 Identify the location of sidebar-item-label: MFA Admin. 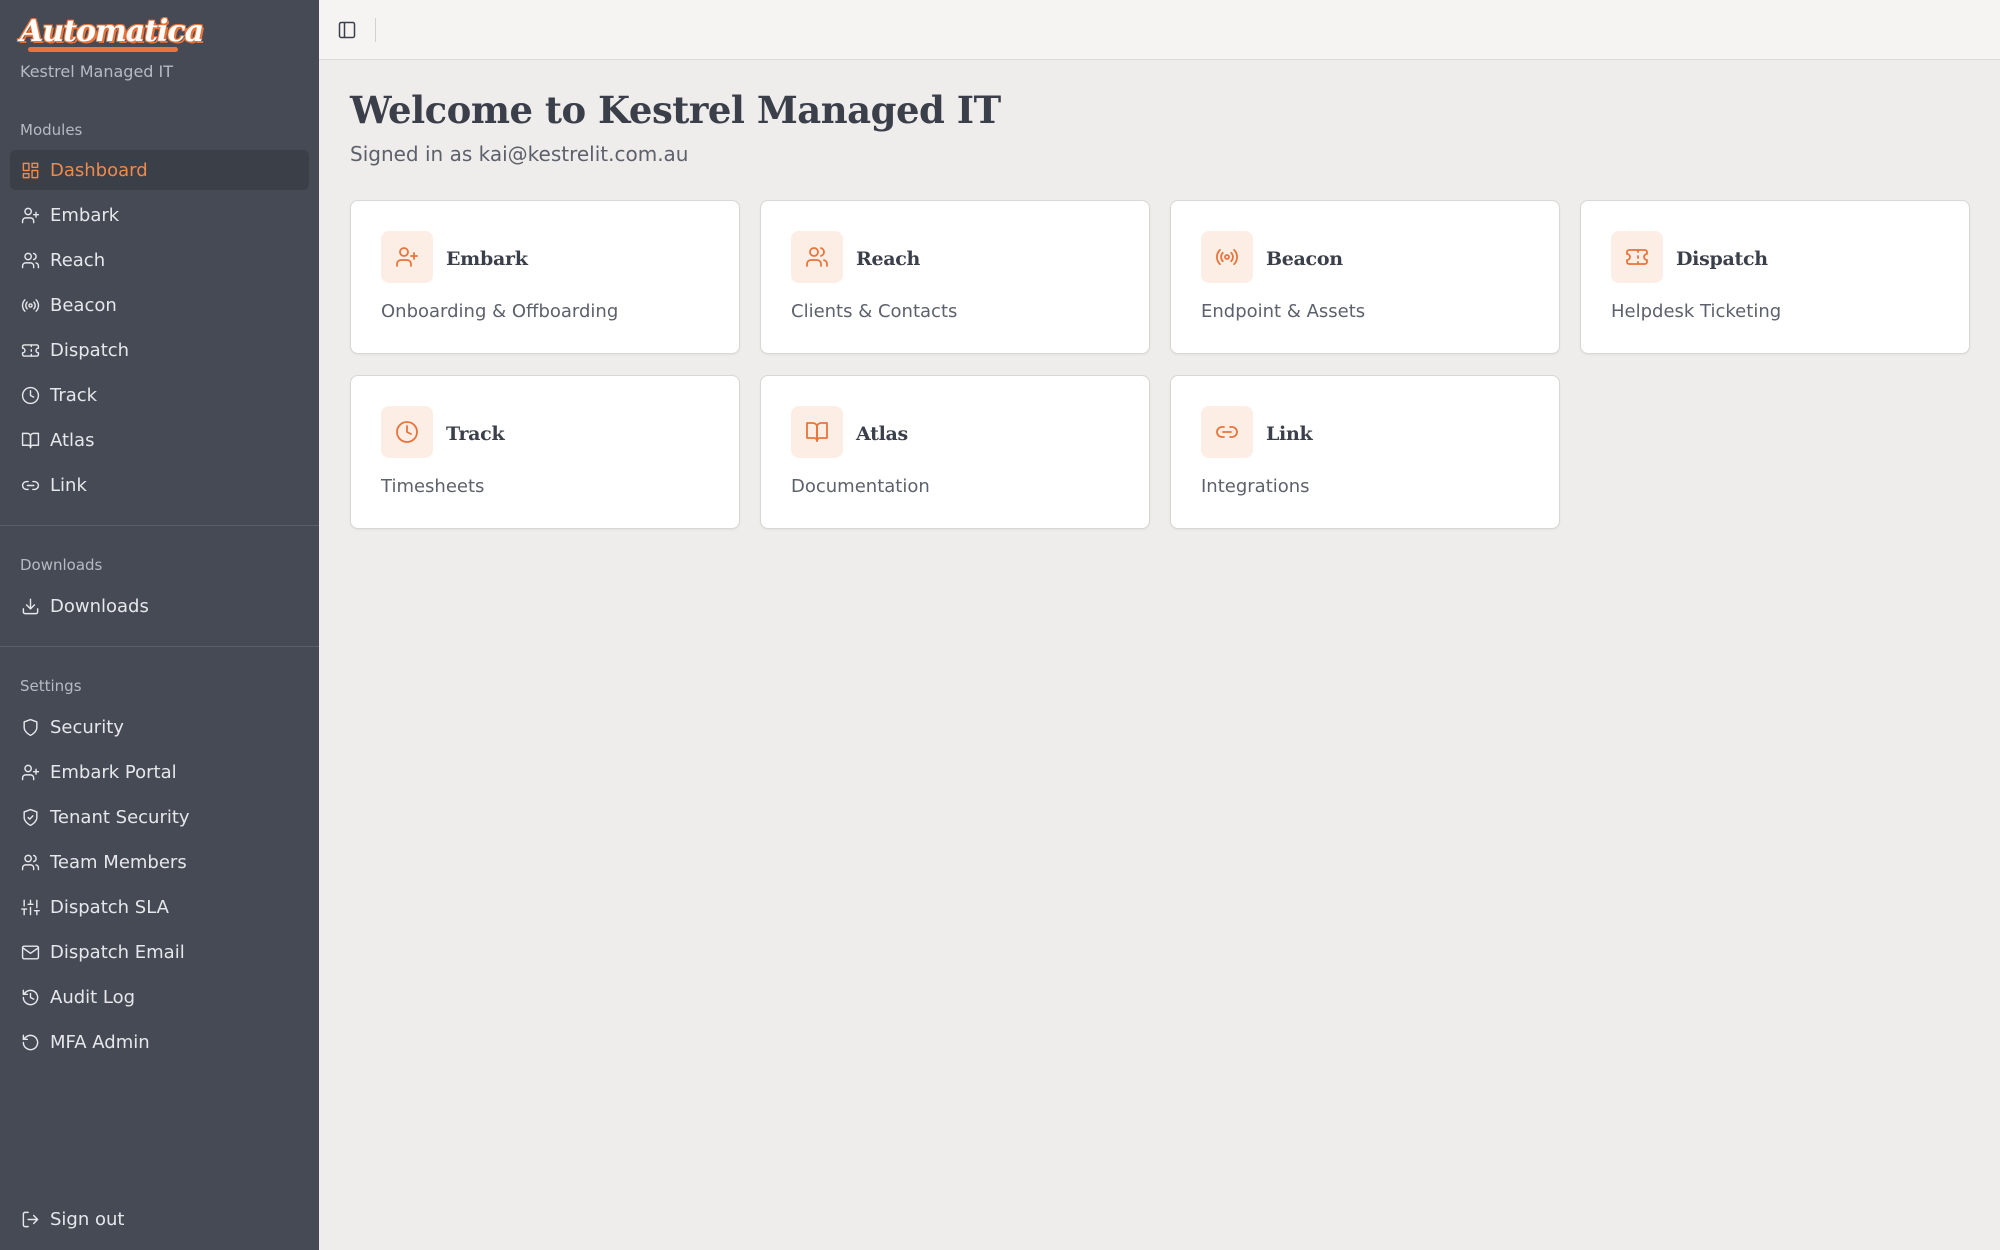
(100, 1042).